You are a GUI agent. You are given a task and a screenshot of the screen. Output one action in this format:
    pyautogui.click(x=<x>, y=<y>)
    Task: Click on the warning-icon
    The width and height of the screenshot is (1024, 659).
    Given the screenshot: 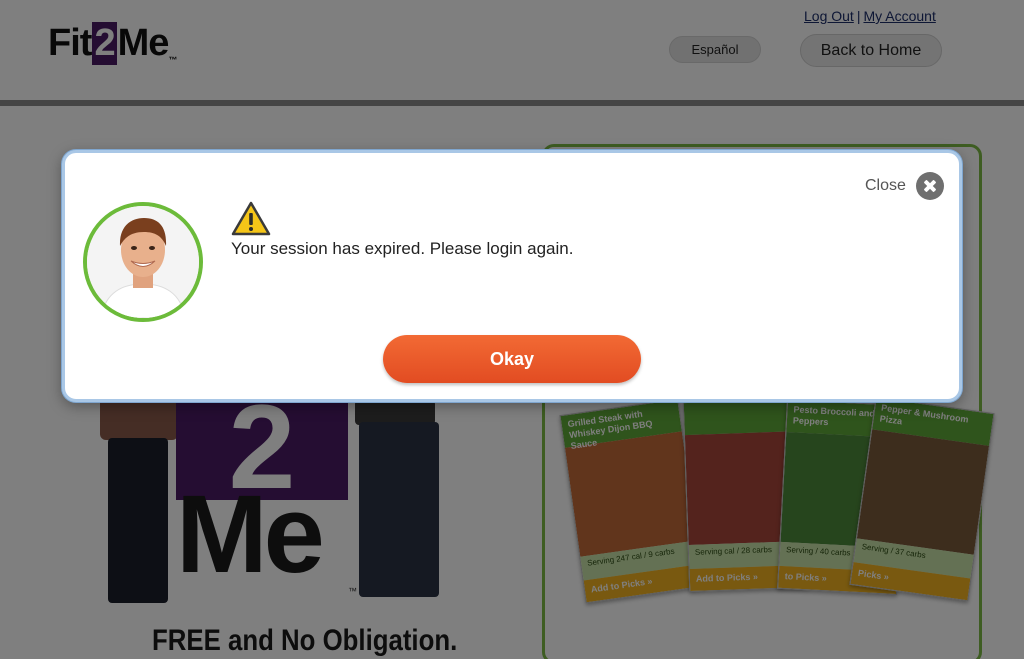 What is the action you would take?
    pyautogui.click(x=251, y=218)
    